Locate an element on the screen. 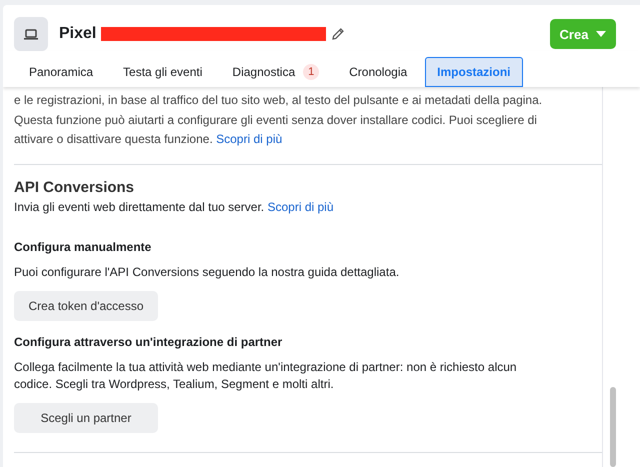 The width and height of the screenshot is (640, 467). count-badge: 1 is located at coordinates (311, 72).